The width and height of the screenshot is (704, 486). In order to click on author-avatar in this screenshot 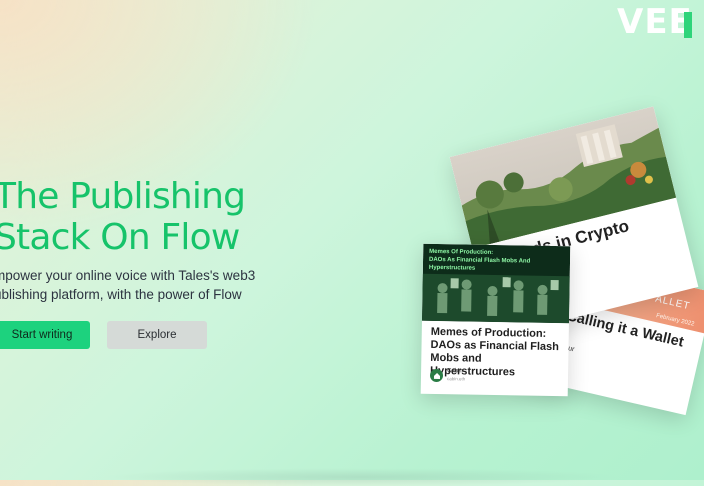, I will do `click(436, 375)`.